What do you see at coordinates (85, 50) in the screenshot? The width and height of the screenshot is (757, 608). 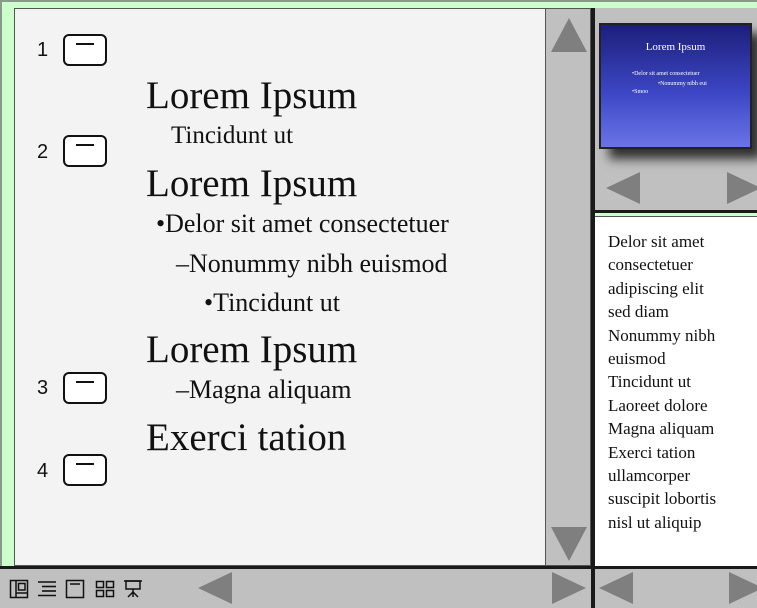 I see `slide-1-icon` at bounding box center [85, 50].